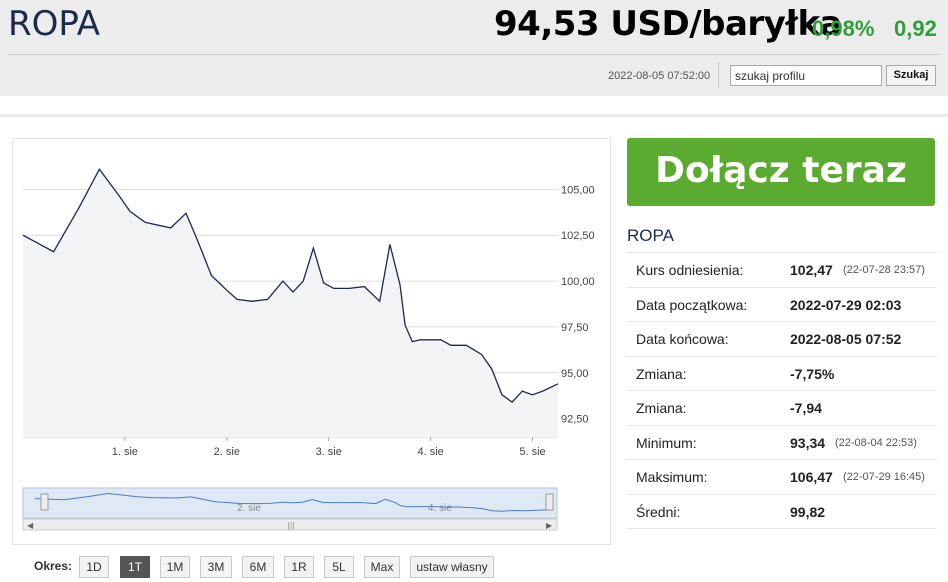  What do you see at coordinates (258, 567) in the screenshot?
I see `period-button-6m: 6M` at bounding box center [258, 567].